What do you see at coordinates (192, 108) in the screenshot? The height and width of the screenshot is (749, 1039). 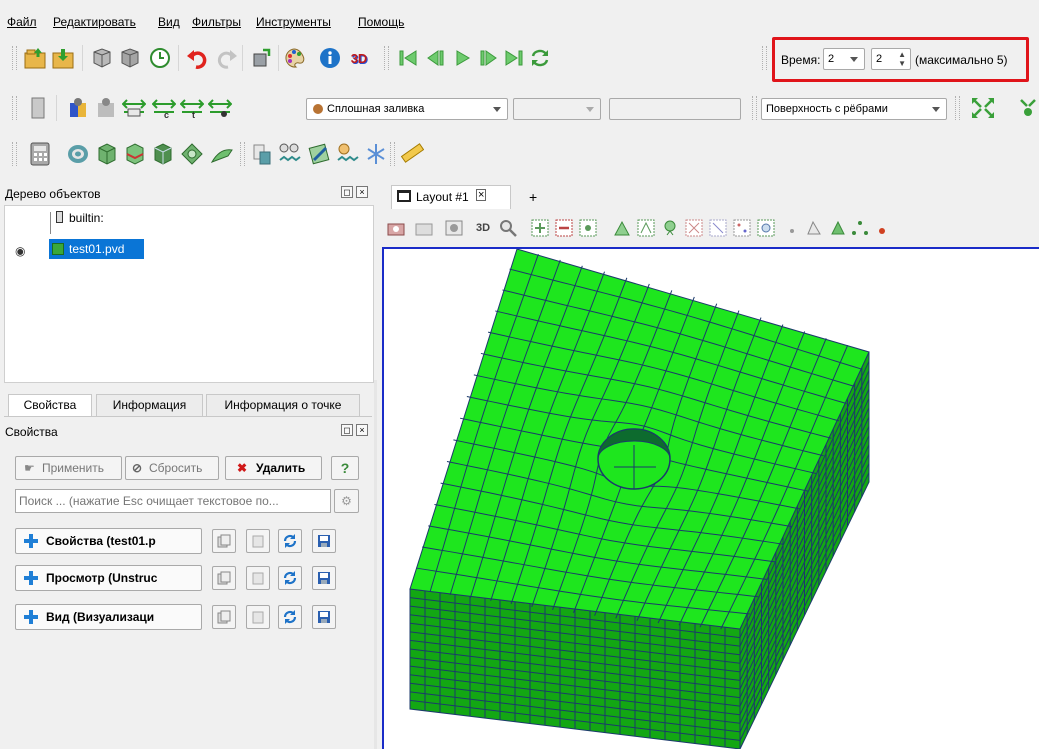 I see `rescale-temporal-icon: t` at bounding box center [192, 108].